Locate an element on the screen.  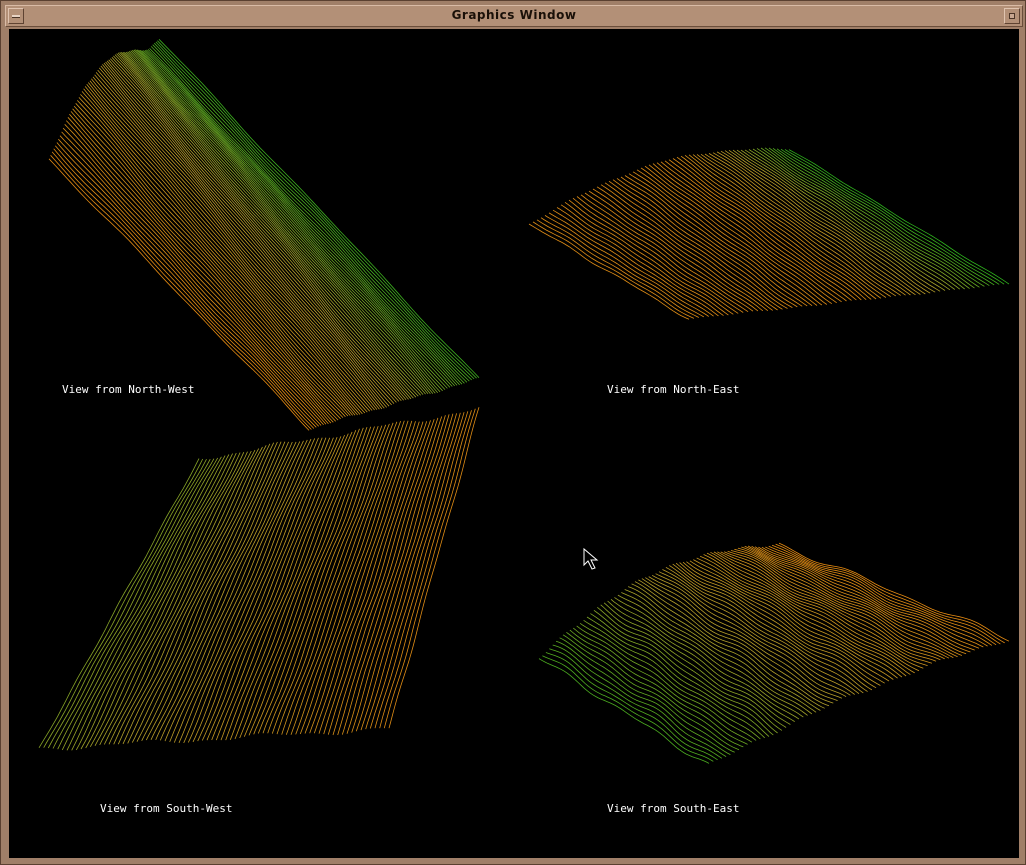
maximize-button is located at coordinates (1012, 16).